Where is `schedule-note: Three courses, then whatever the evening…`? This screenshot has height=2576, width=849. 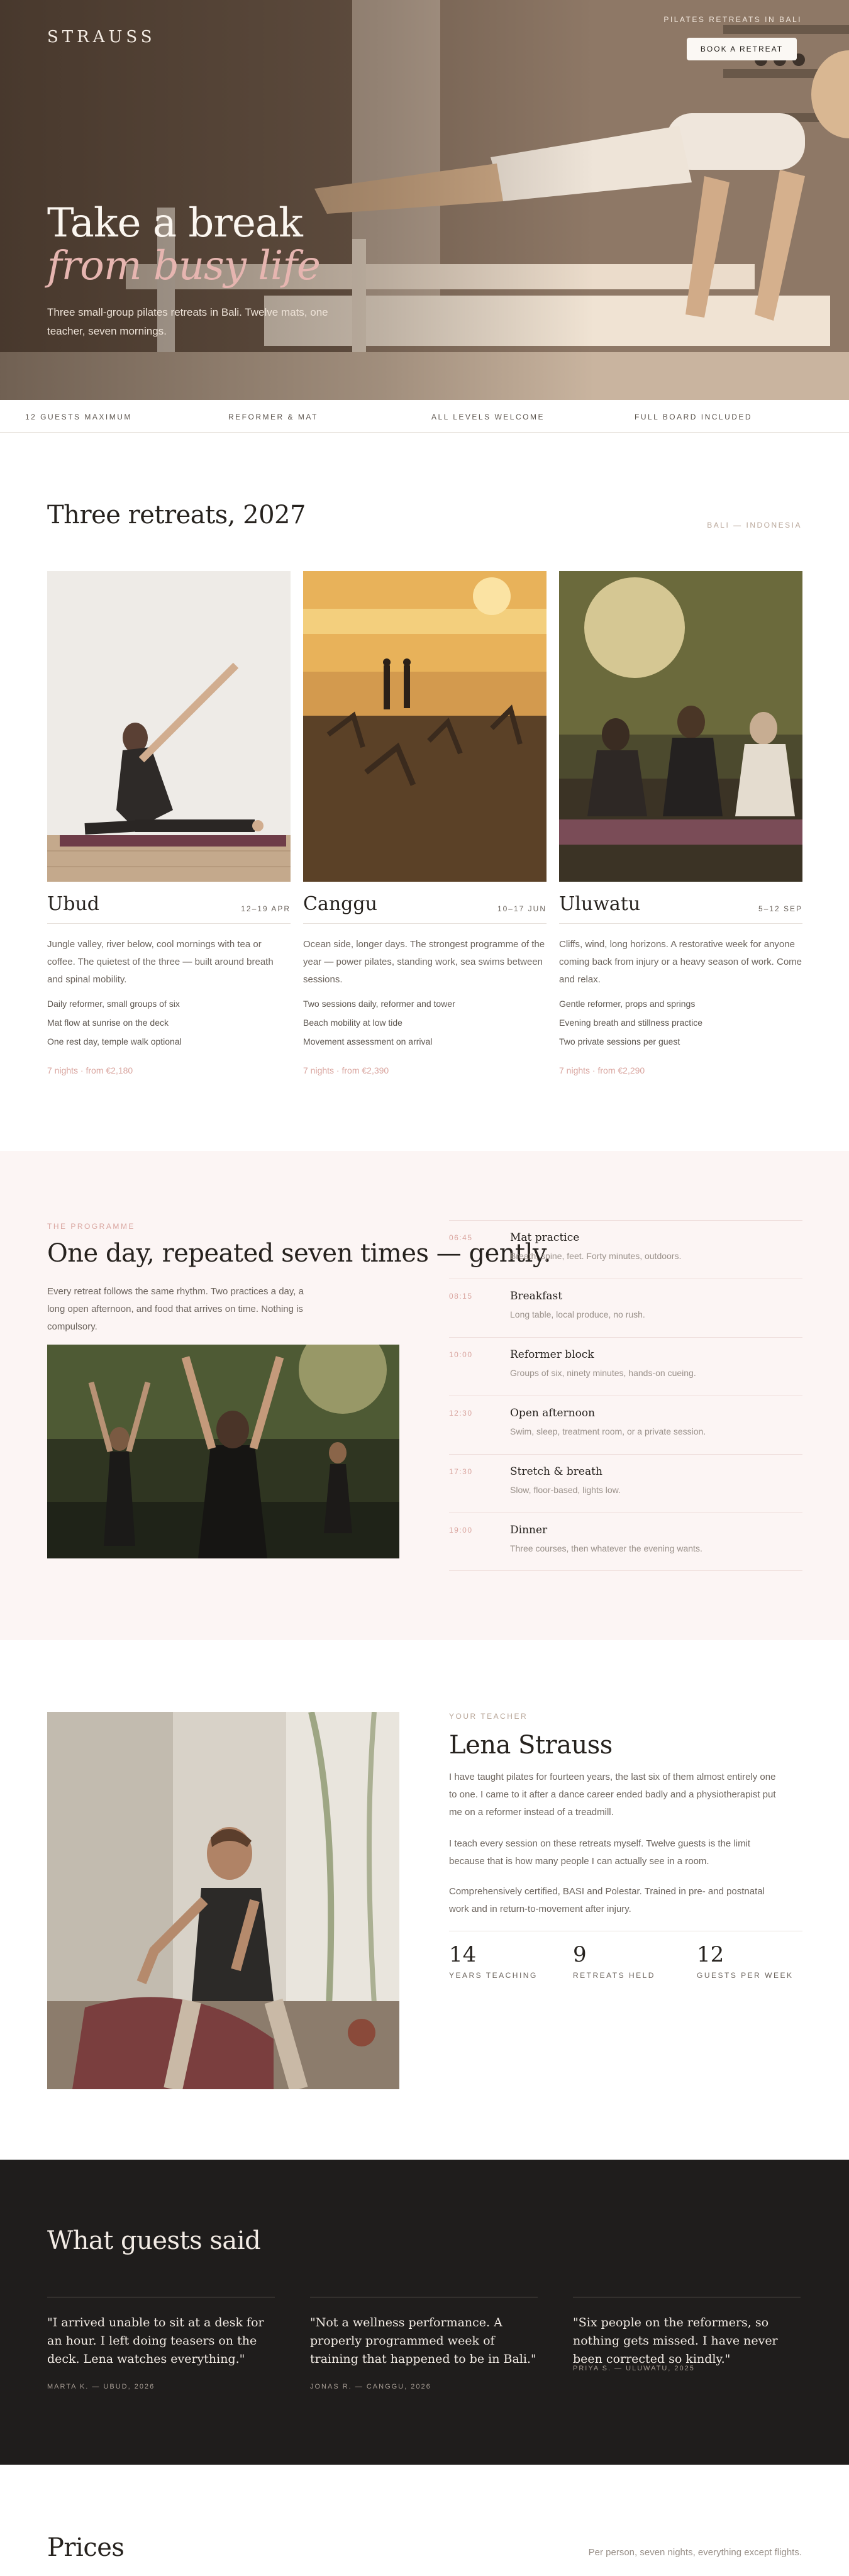
schedule-note: Three courses, then whatever the evening… is located at coordinates (606, 1548).